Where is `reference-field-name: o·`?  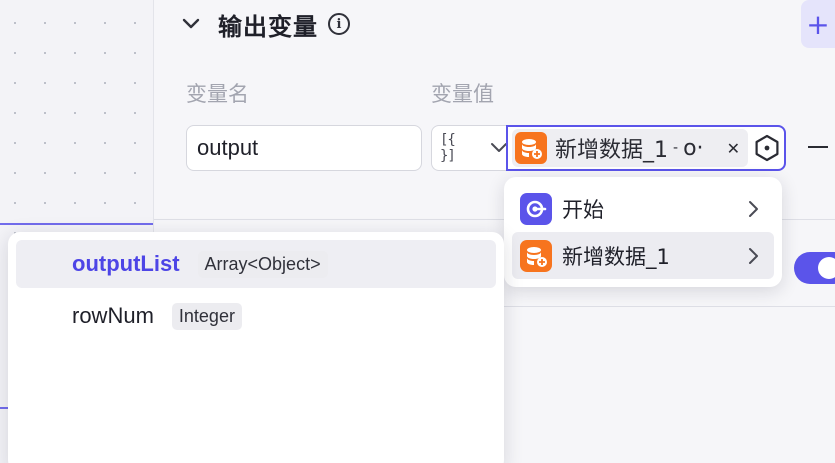 reference-field-name: o· is located at coordinates (693, 148).